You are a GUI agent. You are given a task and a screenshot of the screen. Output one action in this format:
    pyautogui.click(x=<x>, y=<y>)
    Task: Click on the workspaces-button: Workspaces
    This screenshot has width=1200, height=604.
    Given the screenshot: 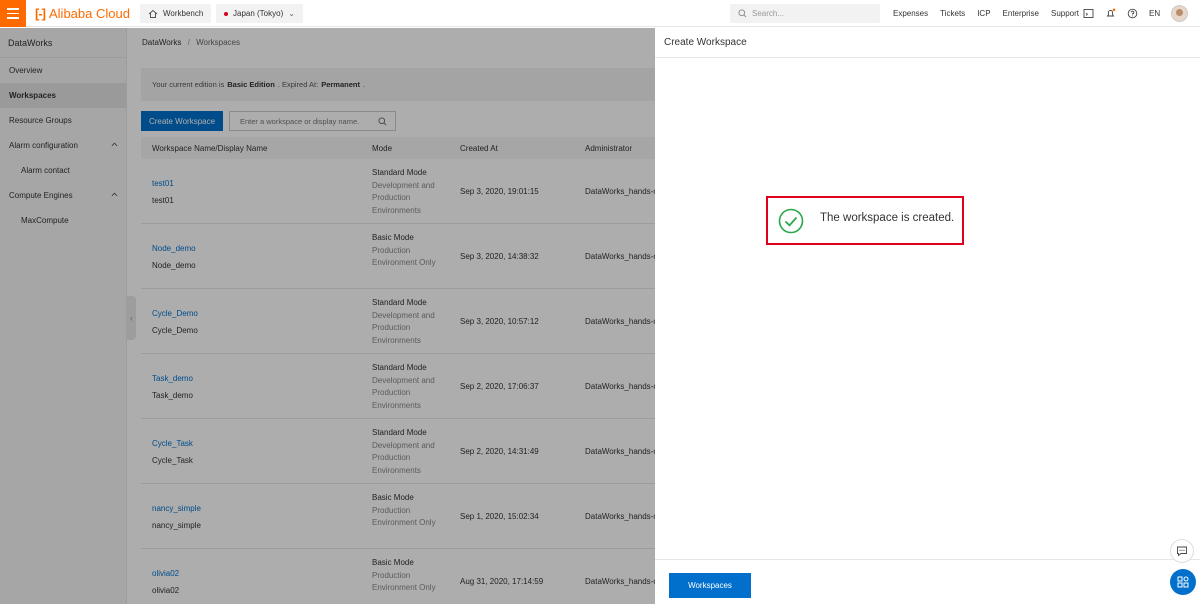 What is the action you would take?
    pyautogui.click(x=710, y=585)
    